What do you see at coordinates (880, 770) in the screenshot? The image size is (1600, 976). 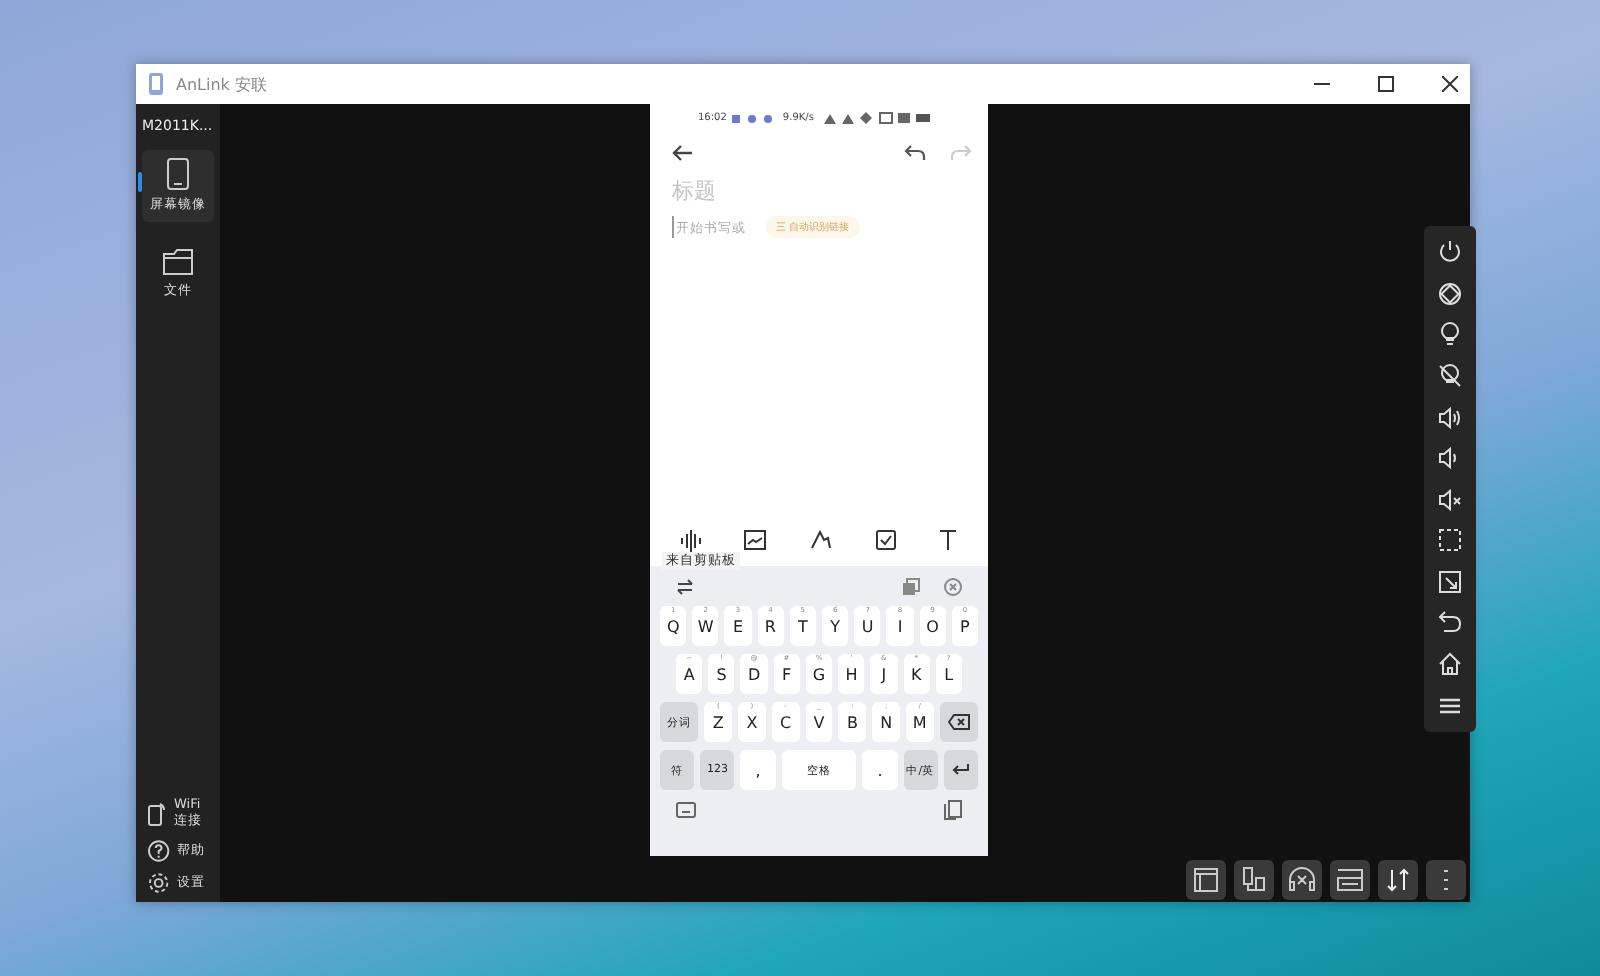 I see `keyboard-key: .` at bounding box center [880, 770].